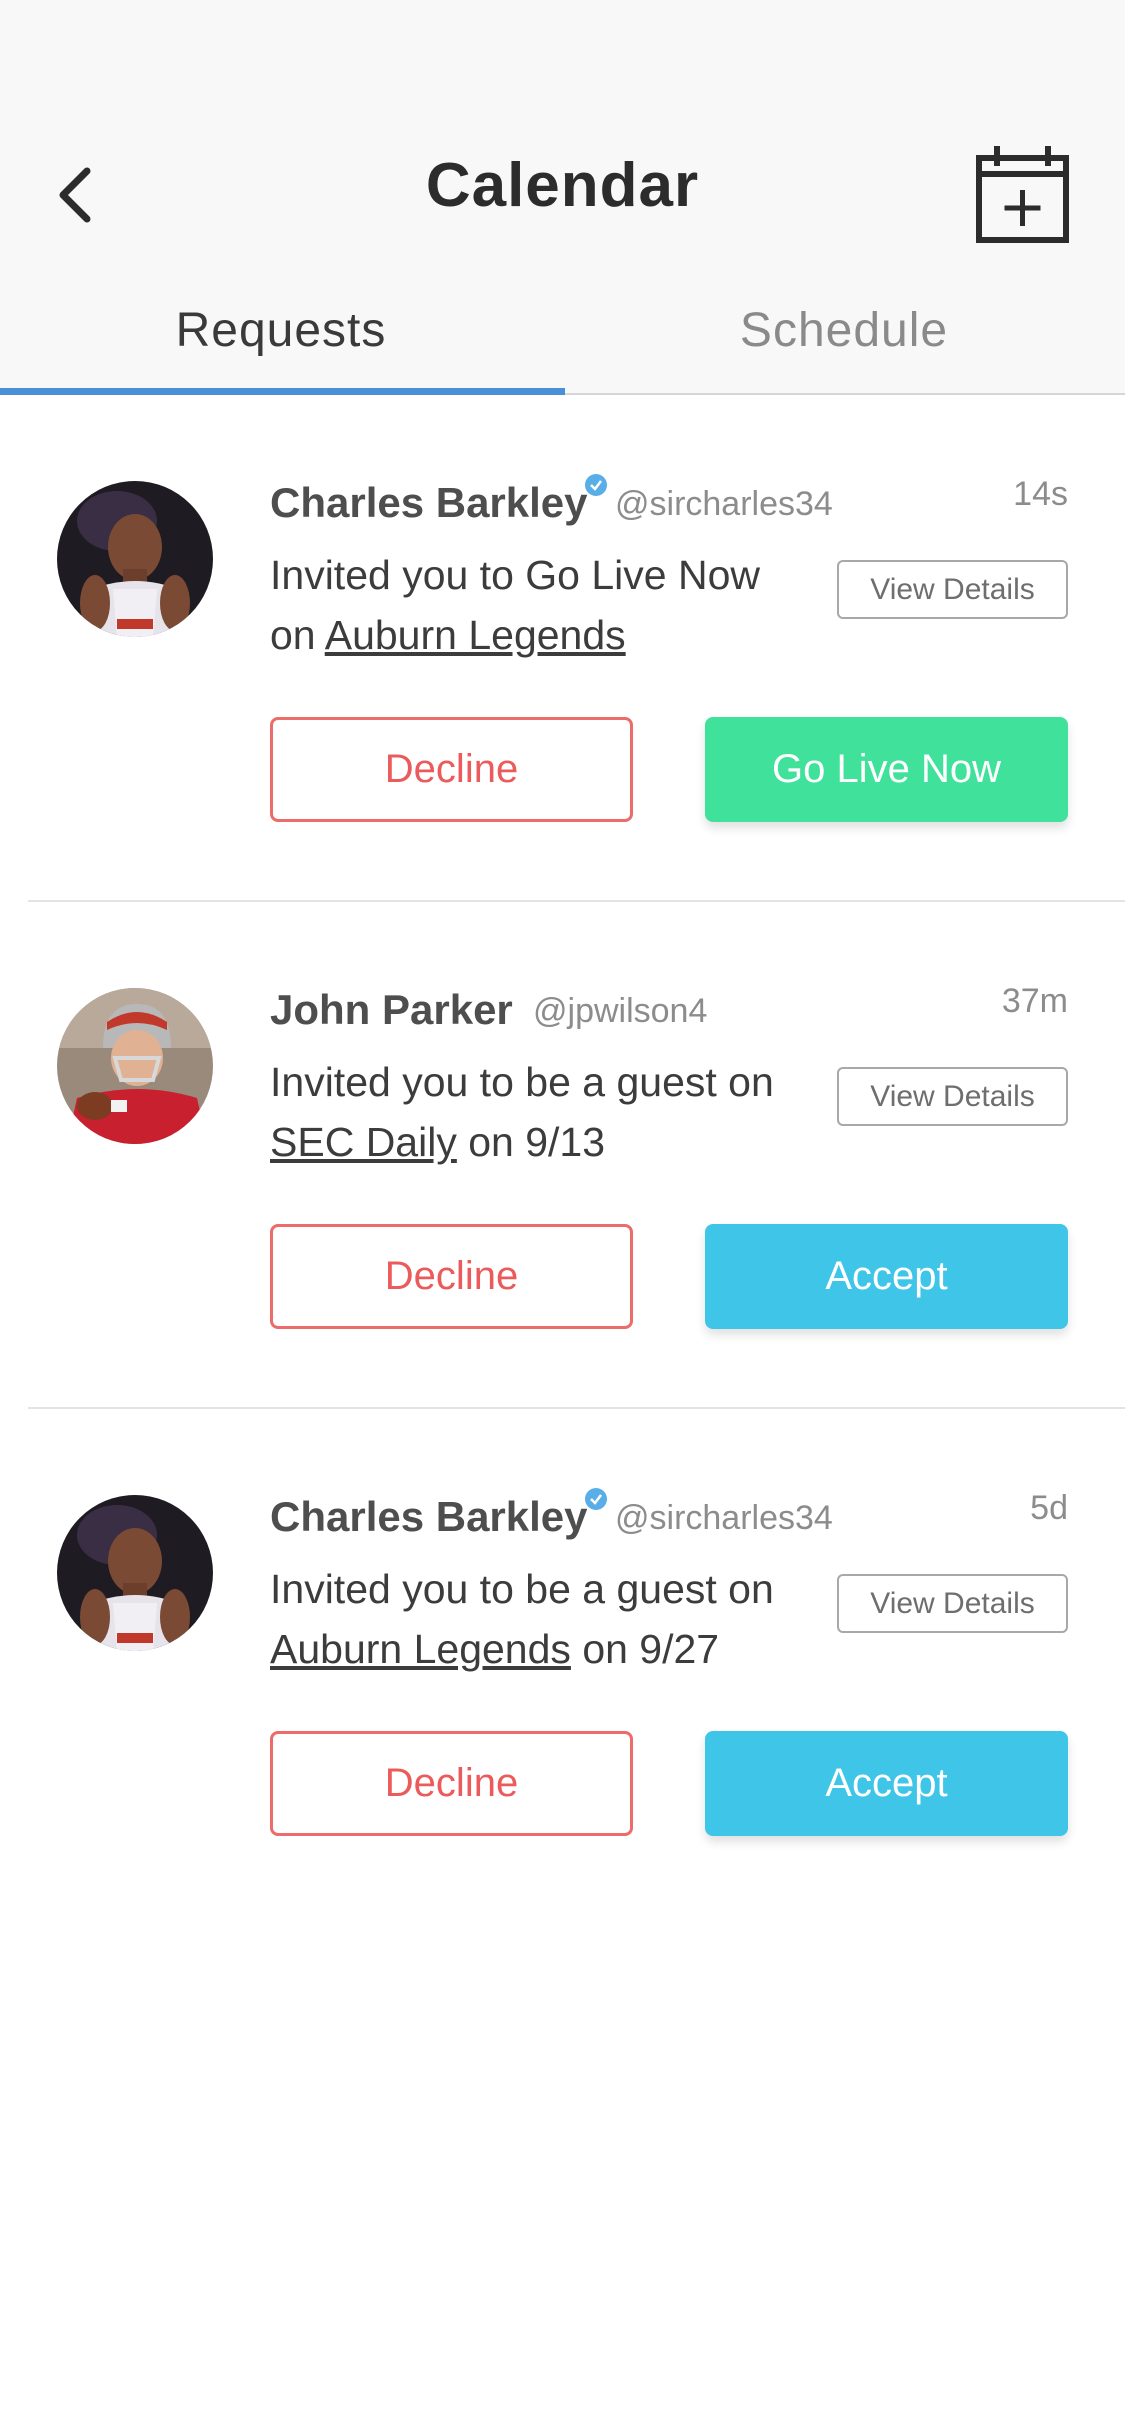 This screenshot has width=1125, height=2436. I want to click on add-event-button, so click(1022, 194).